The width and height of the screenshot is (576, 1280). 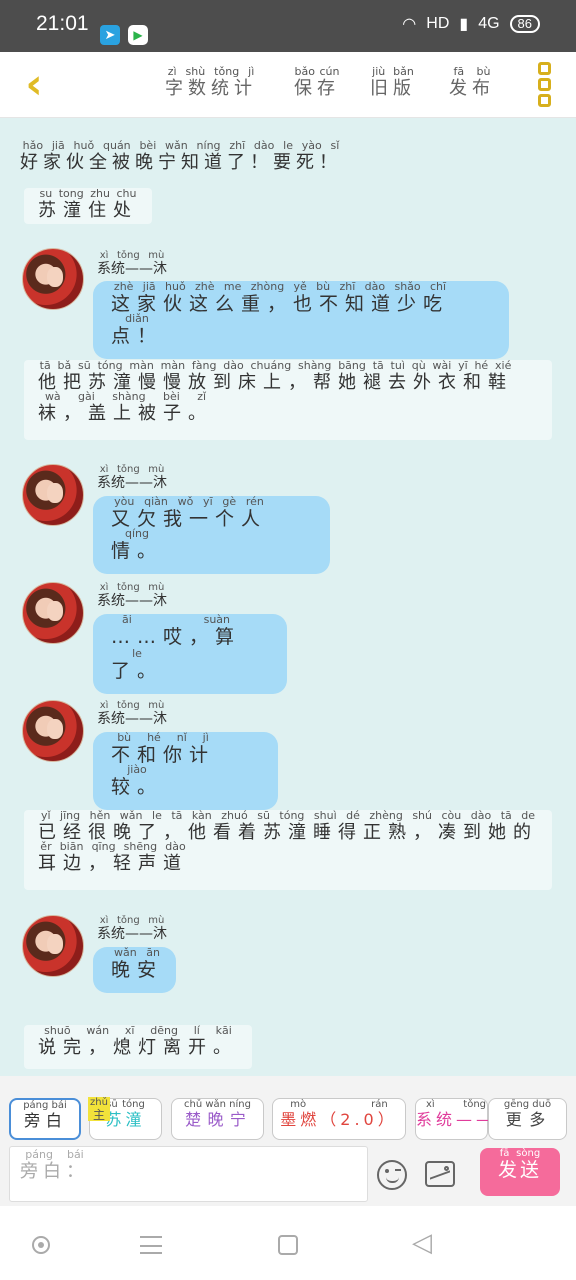 I want to click on old-version-button: 旧版jiù bǎn, so click(x=393, y=82).